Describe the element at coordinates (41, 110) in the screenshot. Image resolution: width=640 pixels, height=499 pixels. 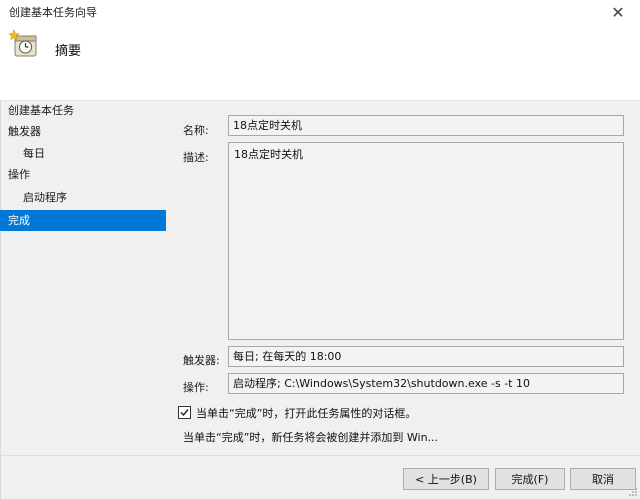
I see `nav-step-label: 创建基本任务` at that location.